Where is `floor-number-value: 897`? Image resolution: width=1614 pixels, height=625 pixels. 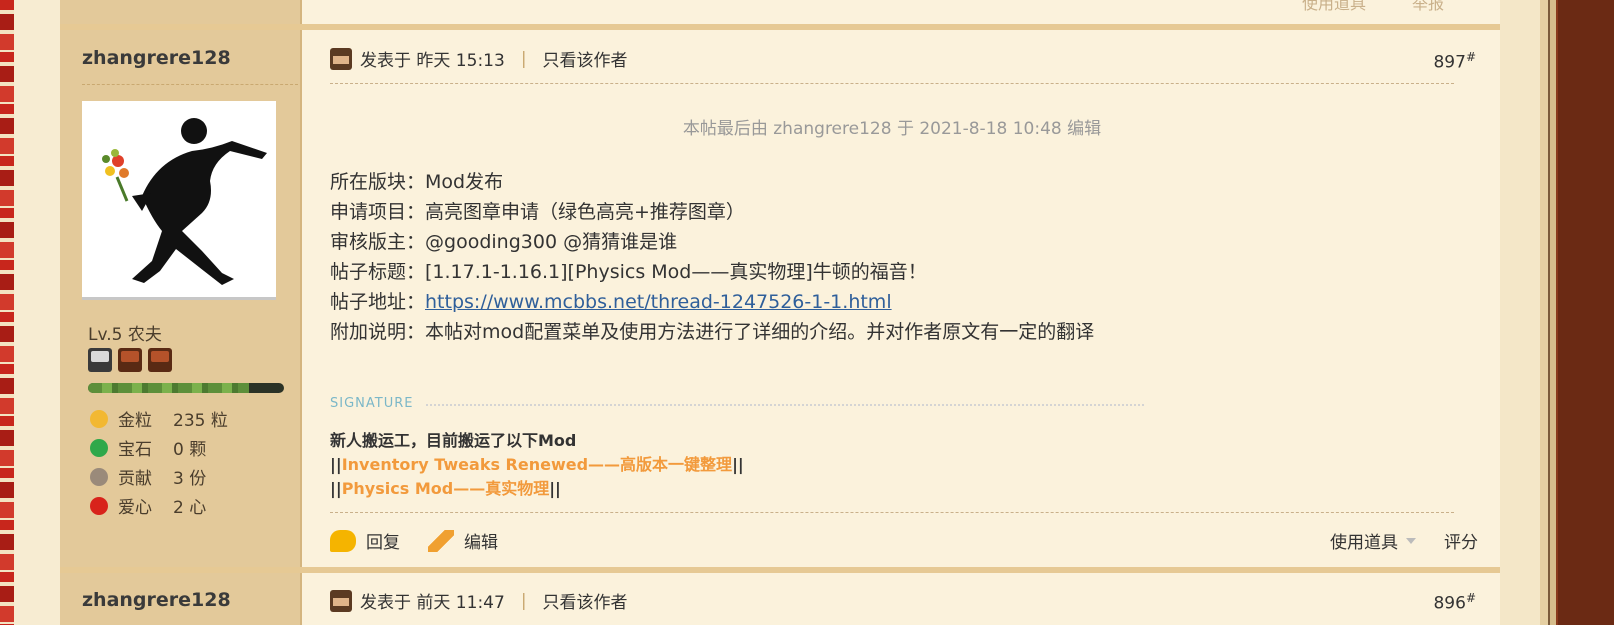 floor-number-value: 897 is located at coordinates (1449, 62).